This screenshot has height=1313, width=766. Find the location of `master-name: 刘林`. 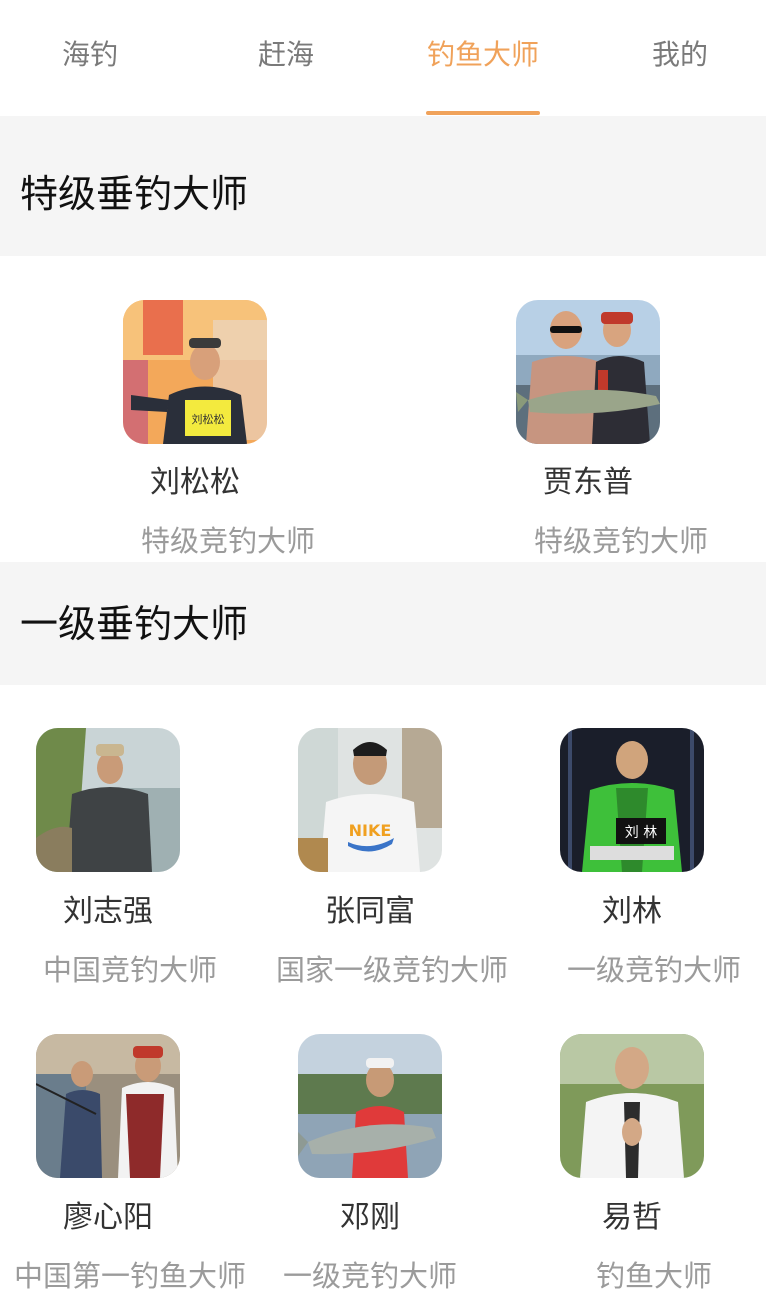

master-name: 刘林 is located at coordinates (632, 911).